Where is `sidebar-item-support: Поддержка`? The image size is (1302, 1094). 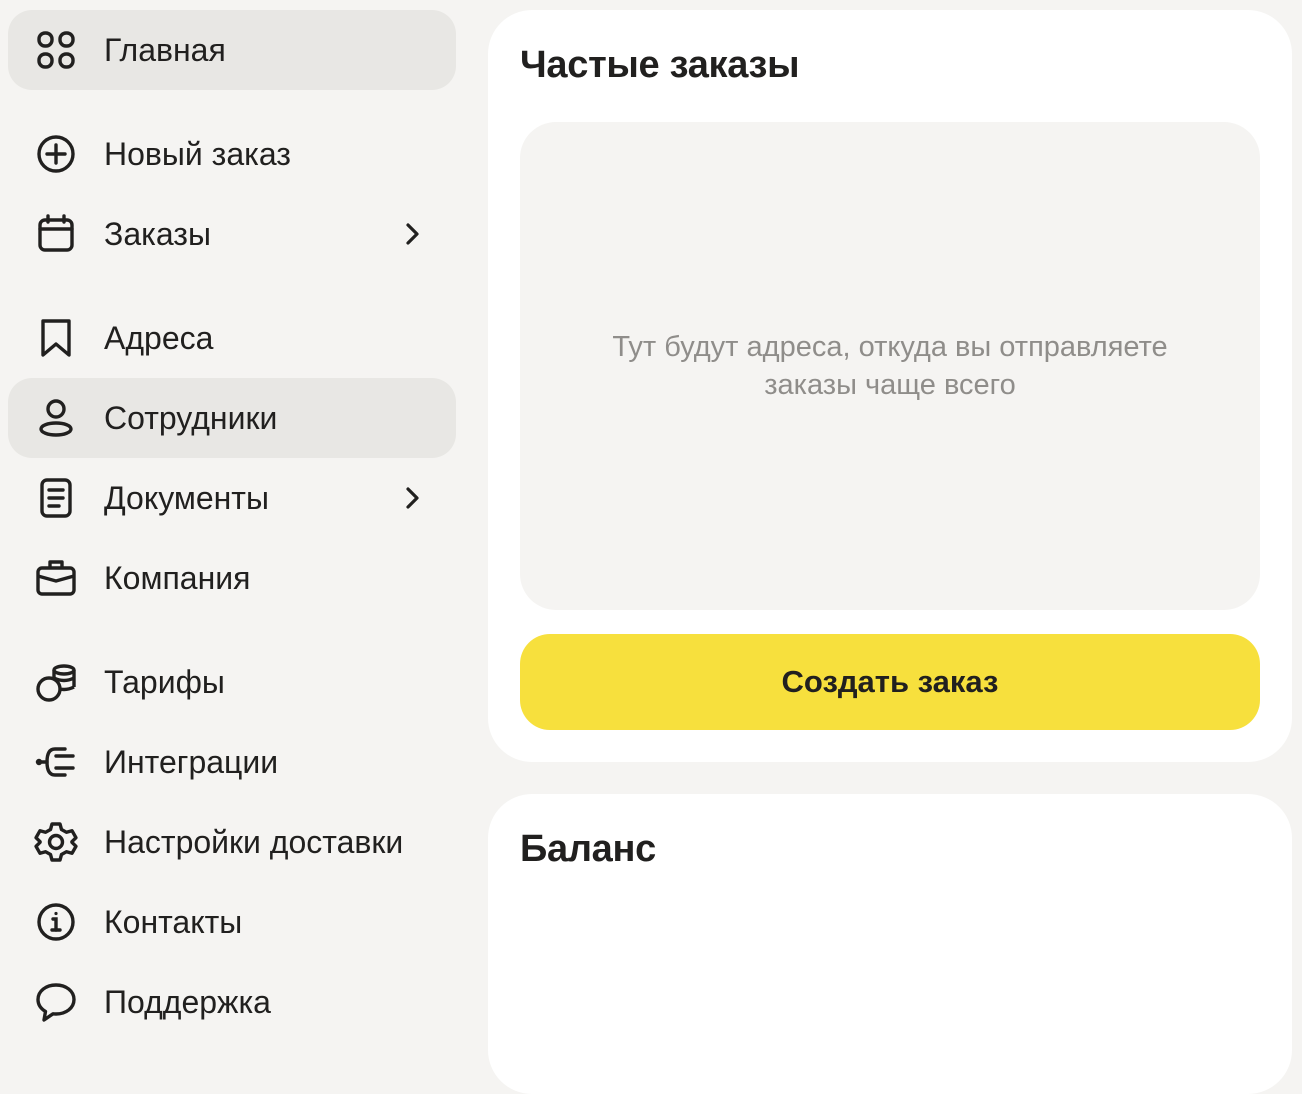 sidebar-item-support: Поддержка is located at coordinates (232, 1002).